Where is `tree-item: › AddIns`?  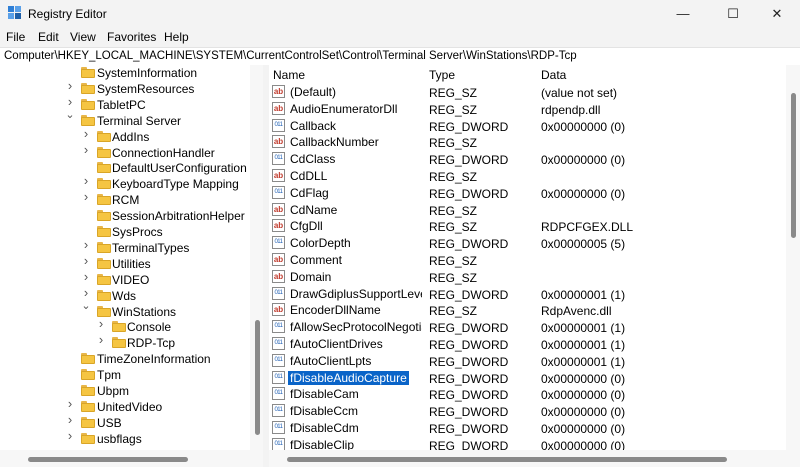 tree-item: › AddIns is located at coordinates (125, 136).